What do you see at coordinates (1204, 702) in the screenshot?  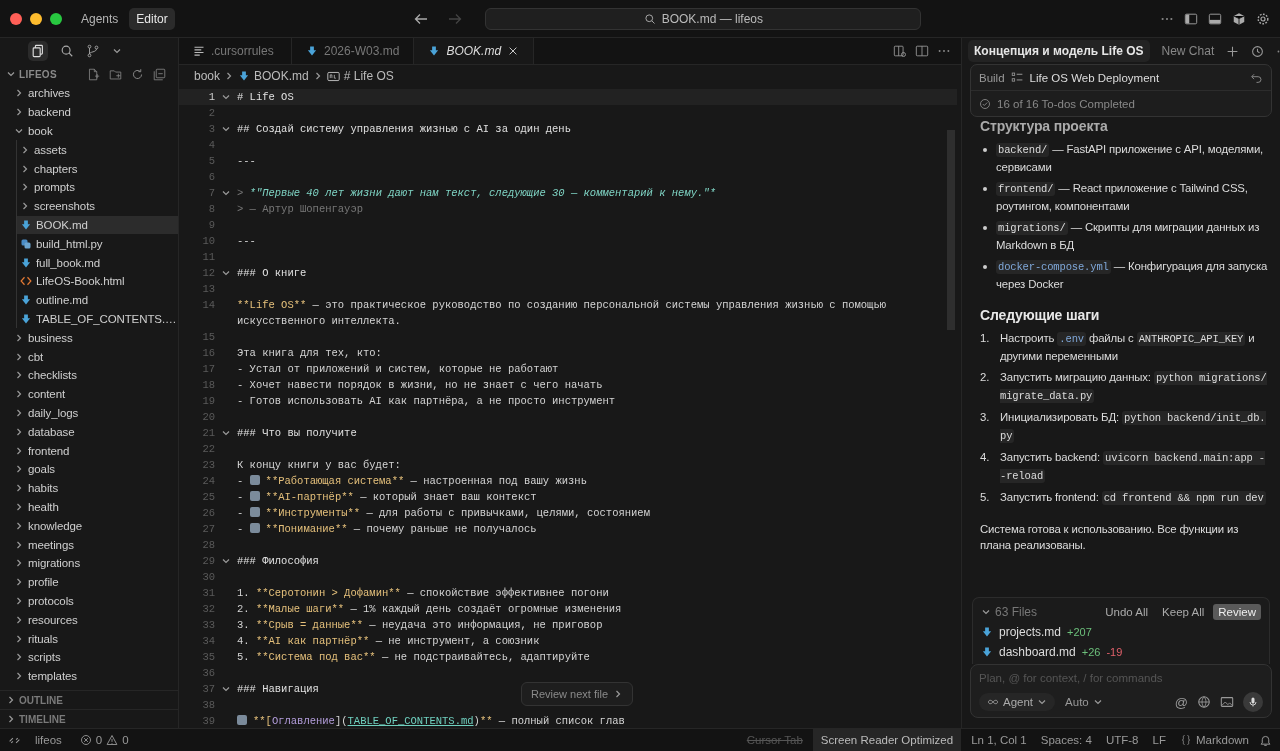 I see `globe-icon` at bounding box center [1204, 702].